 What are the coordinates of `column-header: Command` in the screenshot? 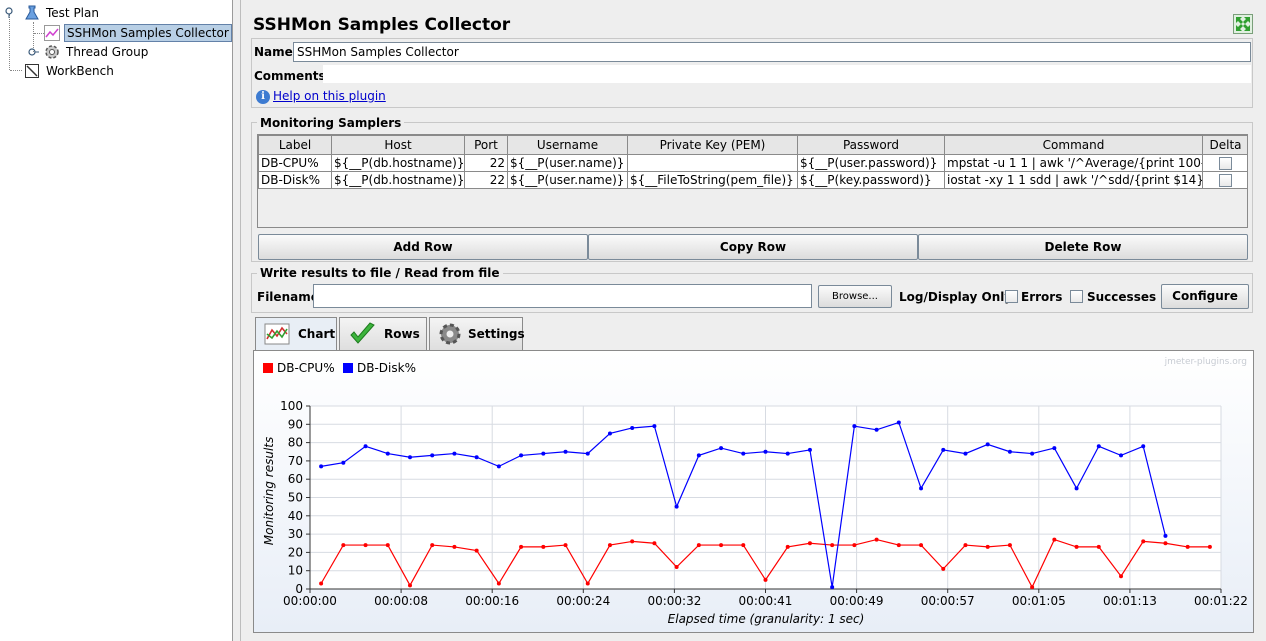 It's located at (1073, 145).